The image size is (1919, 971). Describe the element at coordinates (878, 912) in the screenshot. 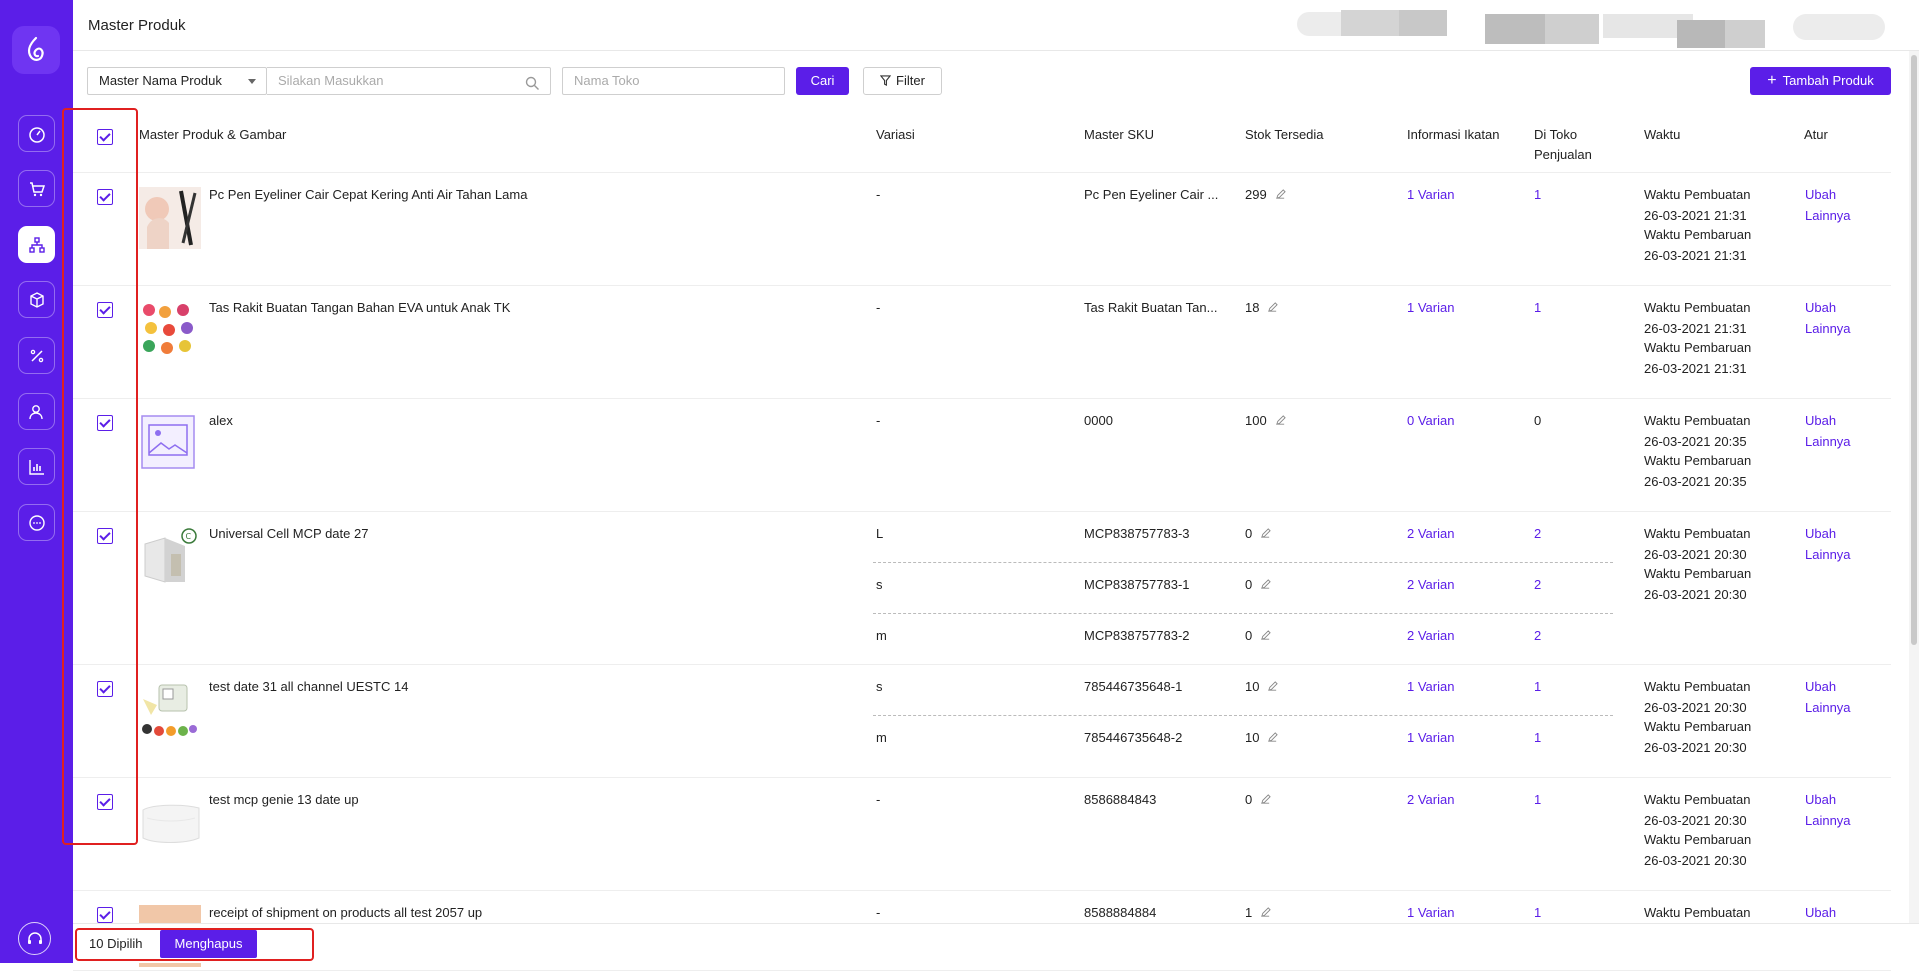

I see `variant-name: -` at that location.